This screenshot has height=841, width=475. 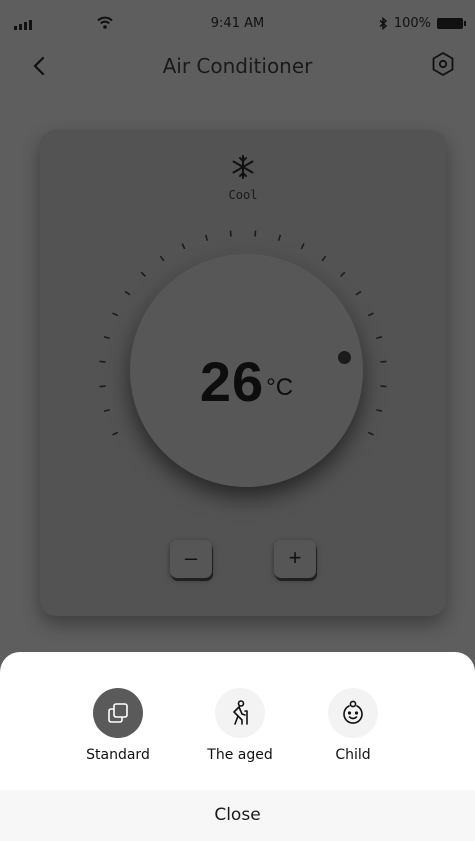 I want to click on option-label: The aged, so click(x=240, y=755).